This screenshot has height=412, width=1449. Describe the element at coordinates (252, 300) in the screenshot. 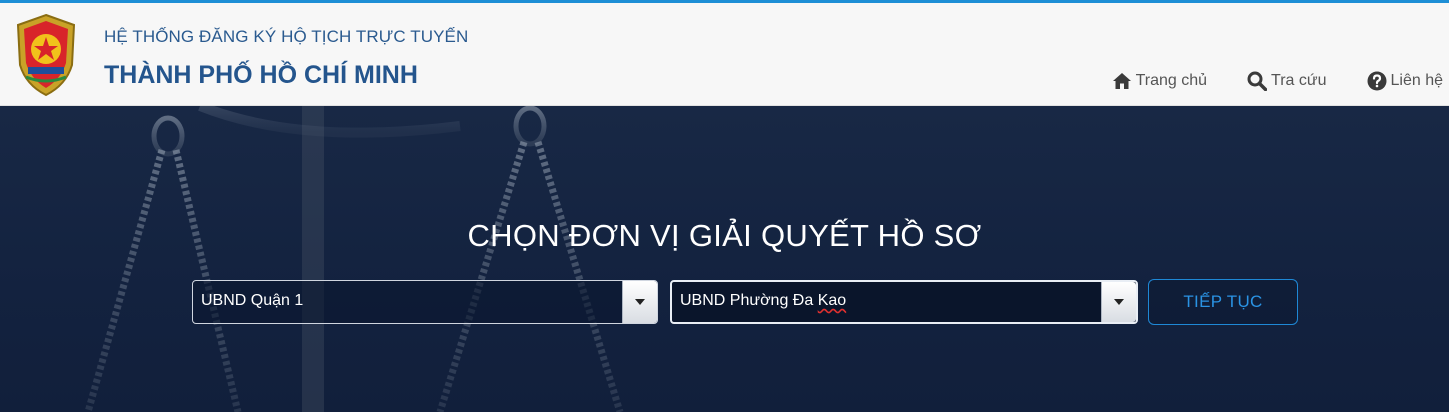

I see `district-select-value: UBND Quận 1` at that location.